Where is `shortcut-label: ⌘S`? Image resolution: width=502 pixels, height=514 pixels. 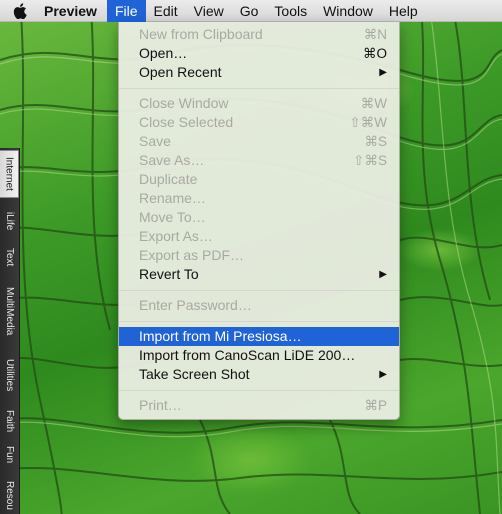
shortcut-label: ⌘S is located at coordinates (375, 141).